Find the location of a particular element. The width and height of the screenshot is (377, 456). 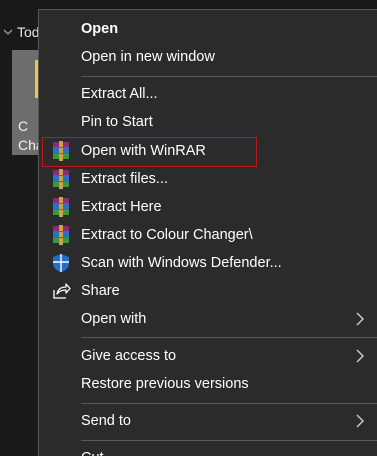

menu-item-label: Open with WinRAR is located at coordinates (143, 151).